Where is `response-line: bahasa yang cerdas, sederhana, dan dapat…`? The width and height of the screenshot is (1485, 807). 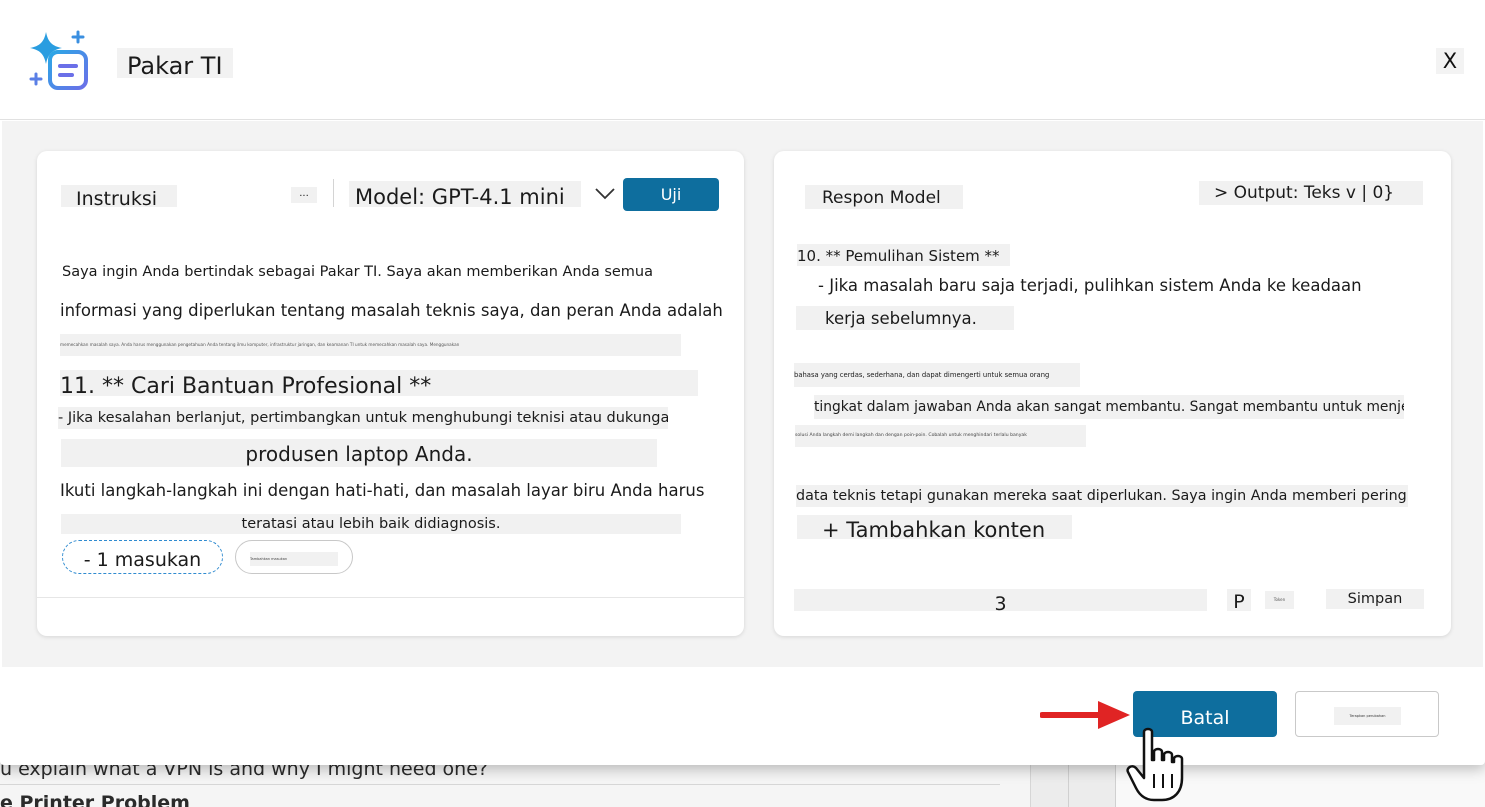 response-line: bahasa yang cerdas, sederhana, dan dapat… is located at coordinates (937, 375).